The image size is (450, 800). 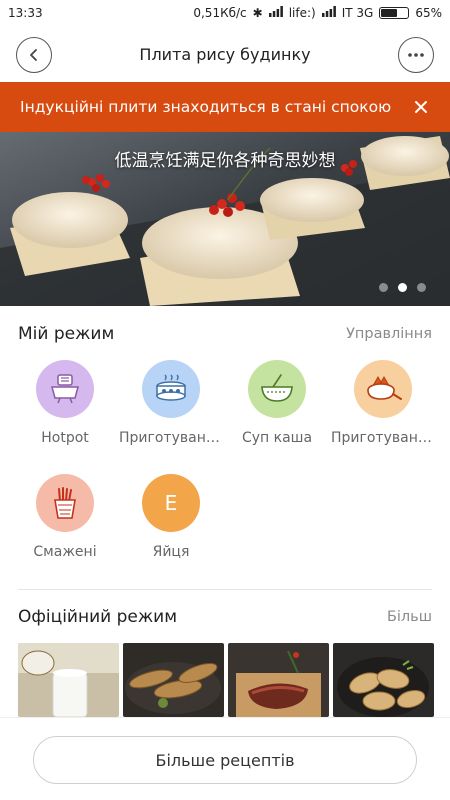 What do you see at coordinates (171, 389) in the screenshot?
I see `steamer-icon` at bounding box center [171, 389].